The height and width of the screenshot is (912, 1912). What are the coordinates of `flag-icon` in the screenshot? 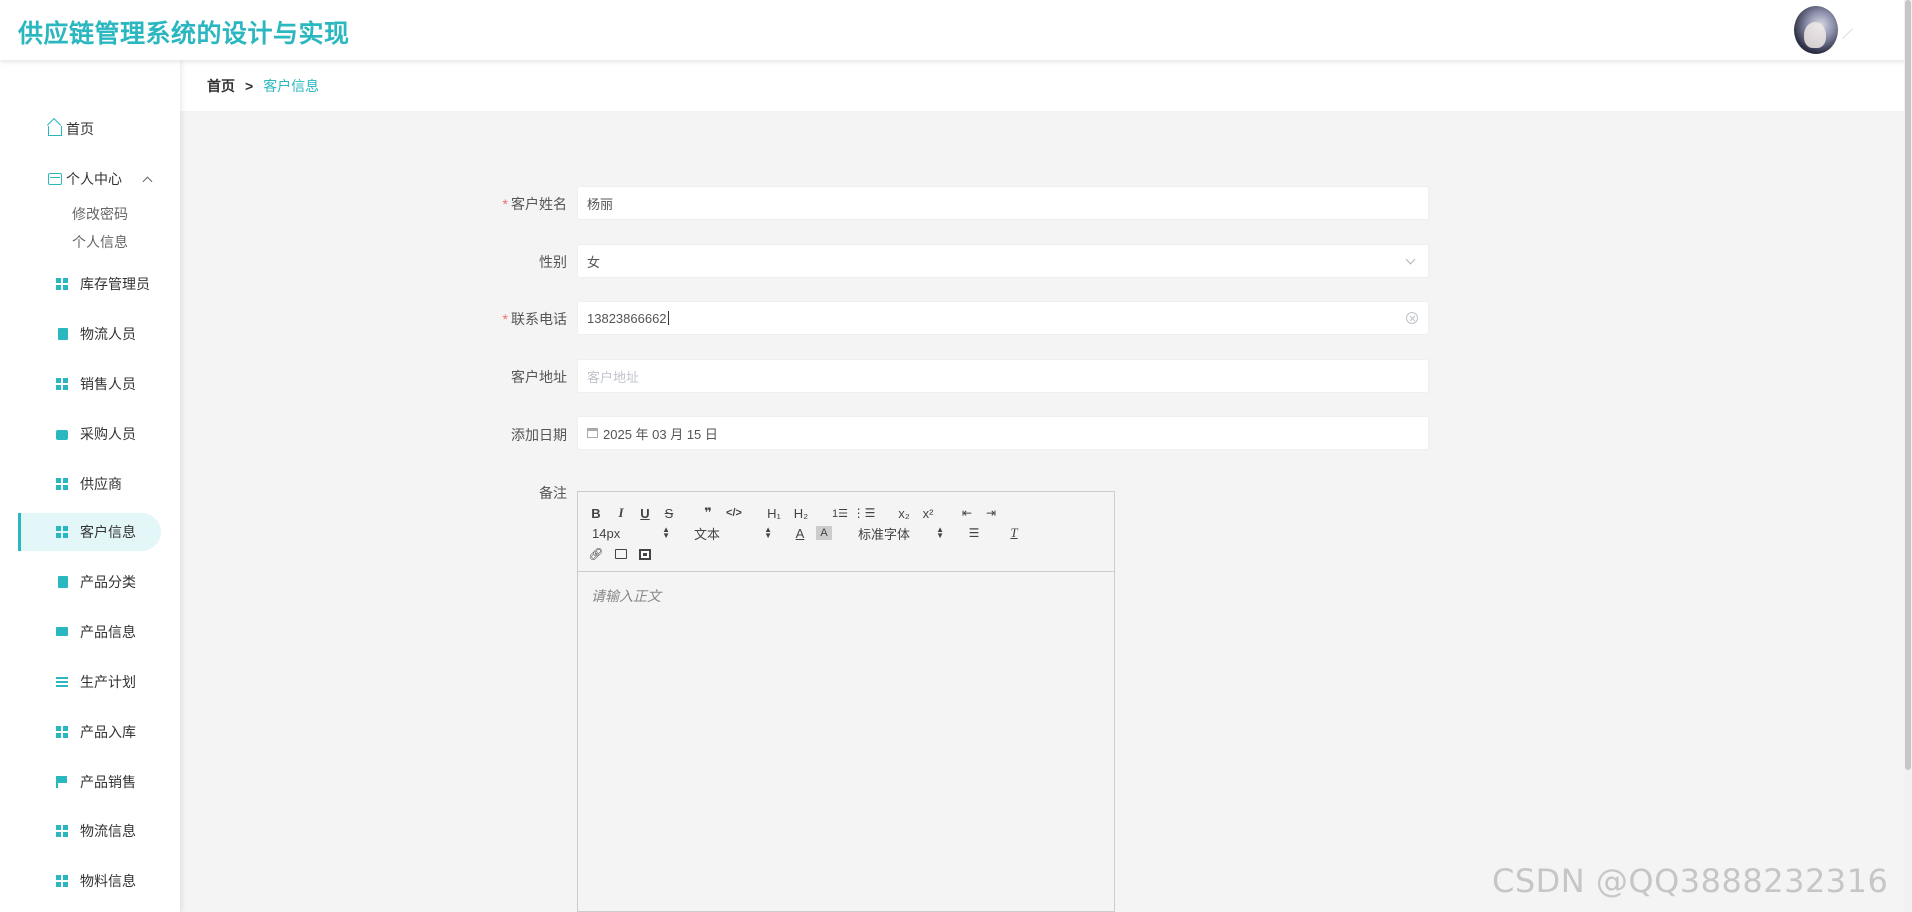 It's located at (62, 782).